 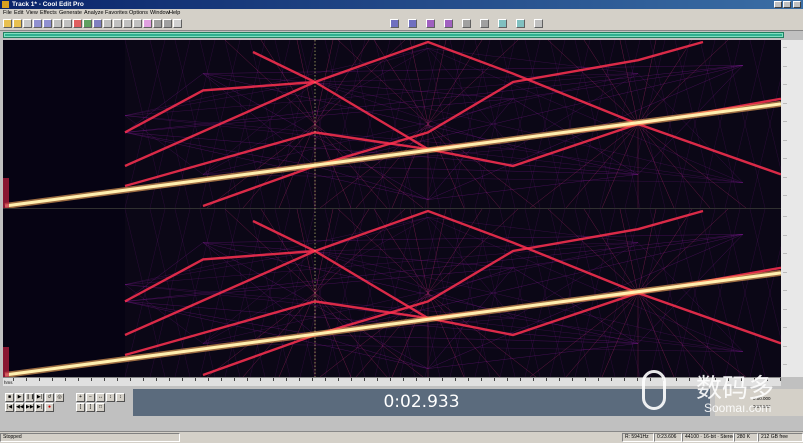 I want to click on zoom-in-vertical-button: ↕, so click(x=110, y=397).